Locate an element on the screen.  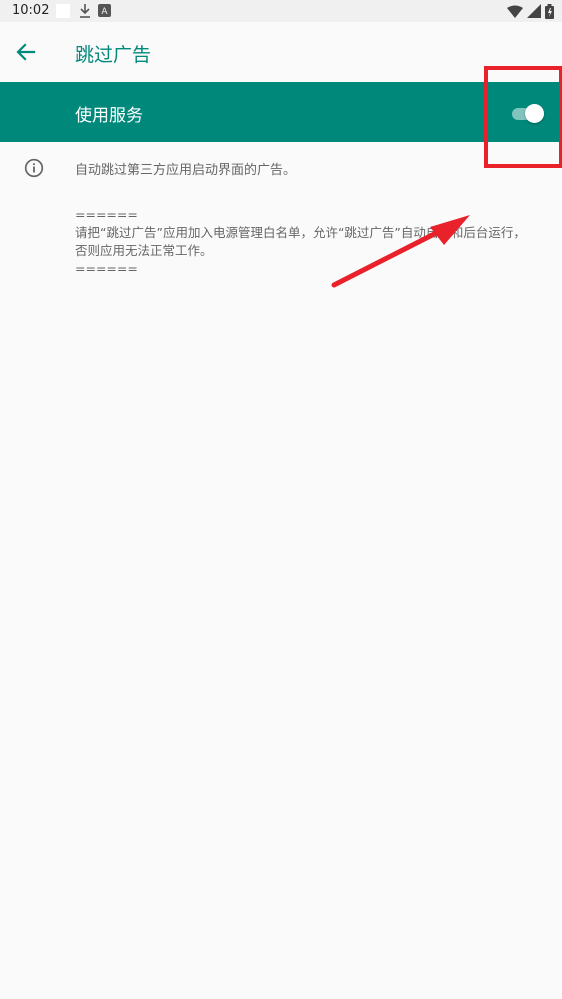
info-description: 自动跳过第三方应用启动界面的广告。 is located at coordinates (186, 170).